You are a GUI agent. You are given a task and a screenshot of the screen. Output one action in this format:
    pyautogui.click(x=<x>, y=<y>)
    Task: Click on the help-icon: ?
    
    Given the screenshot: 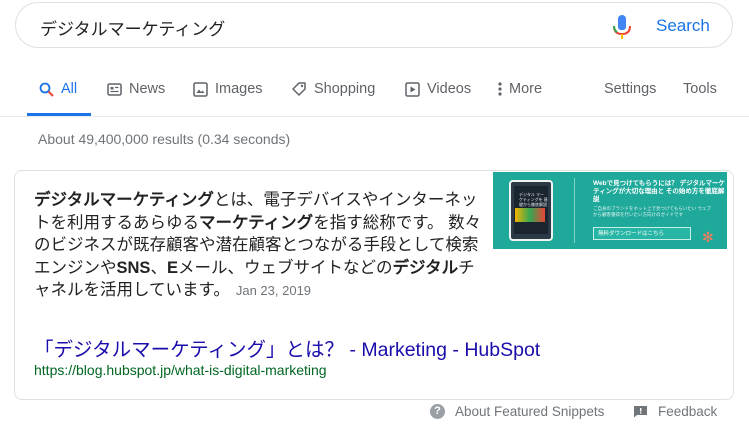 What is the action you would take?
    pyautogui.click(x=437, y=411)
    